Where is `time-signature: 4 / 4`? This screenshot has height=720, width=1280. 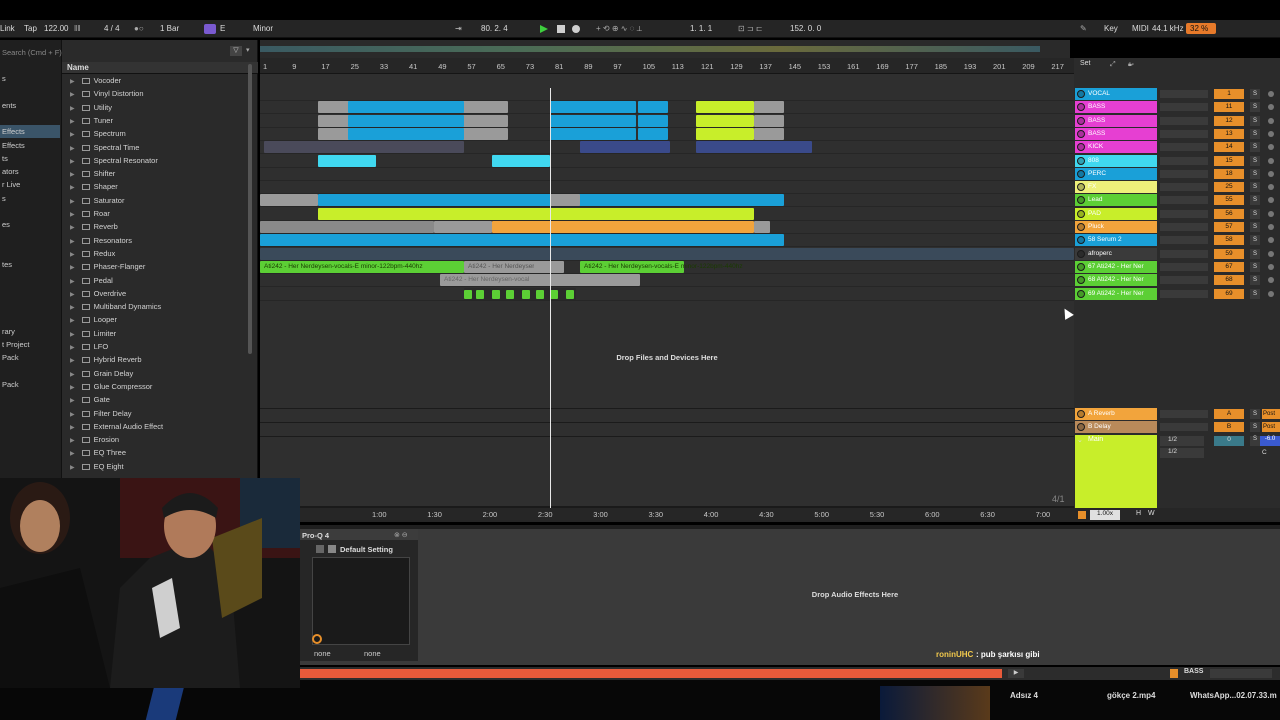 time-signature: 4 / 4 is located at coordinates (112, 28).